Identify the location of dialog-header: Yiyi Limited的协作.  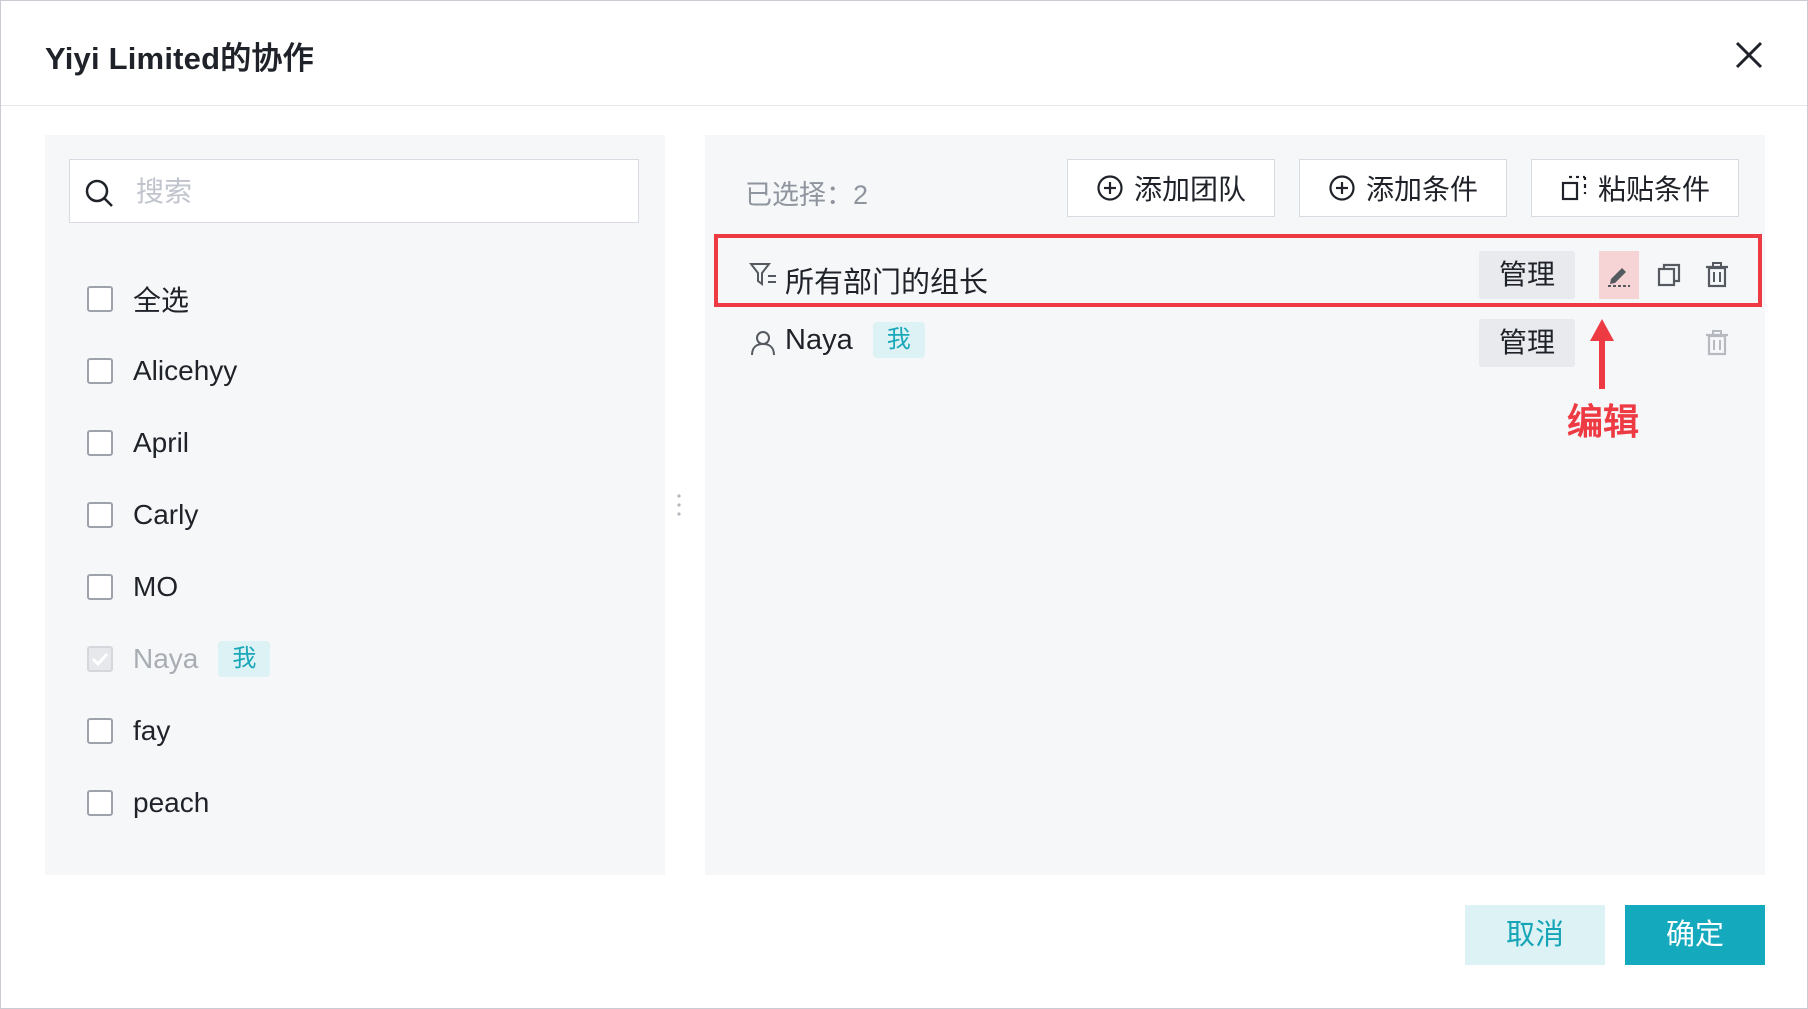
(904, 53).